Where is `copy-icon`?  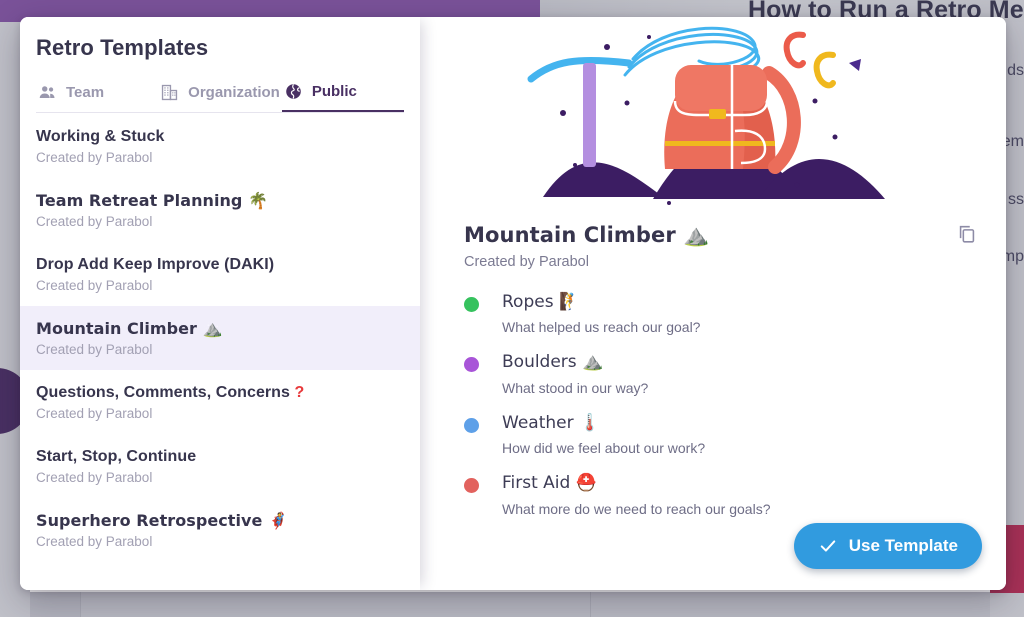 copy-icon is located at coordinates (967, 234).